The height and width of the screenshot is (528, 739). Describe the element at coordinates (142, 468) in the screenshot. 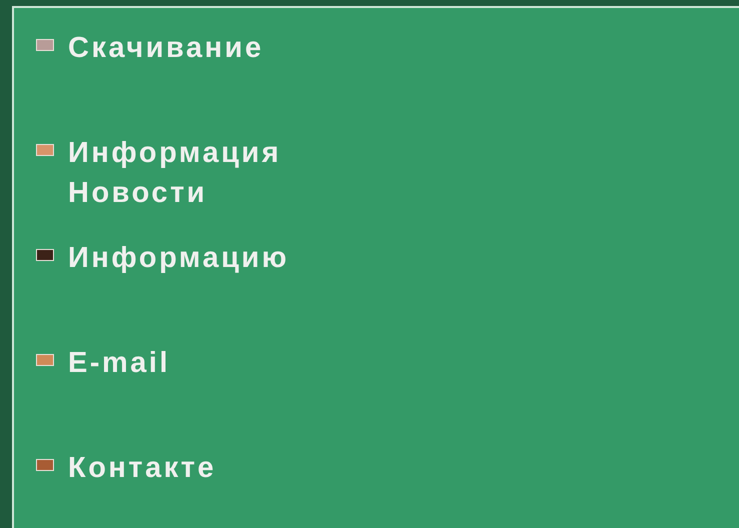

I see `menu-link: Контакте` at that location.